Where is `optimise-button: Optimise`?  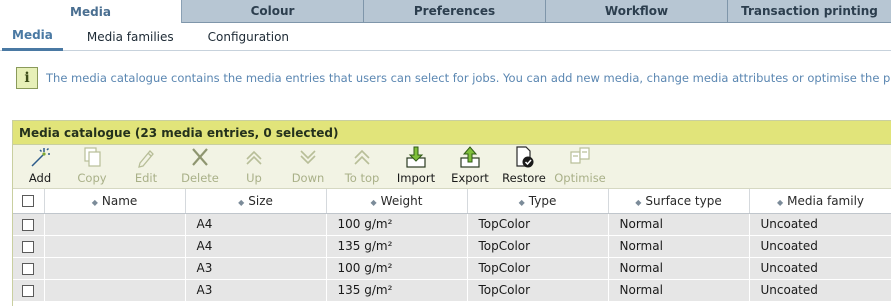 optimise-button: Optimise is located at coordinates (580, 166).